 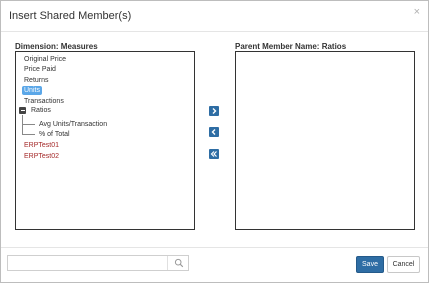 I want to click on footer-divider, so click(x=214, y=247).